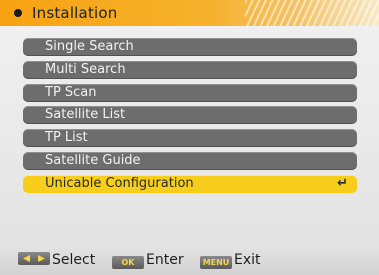 The width and height of the screenshot is (379, 275). What do you see at coordinates (165, 260) in the screenshot?
I see `enter-label: Enter` at bounding box center [165, 260].